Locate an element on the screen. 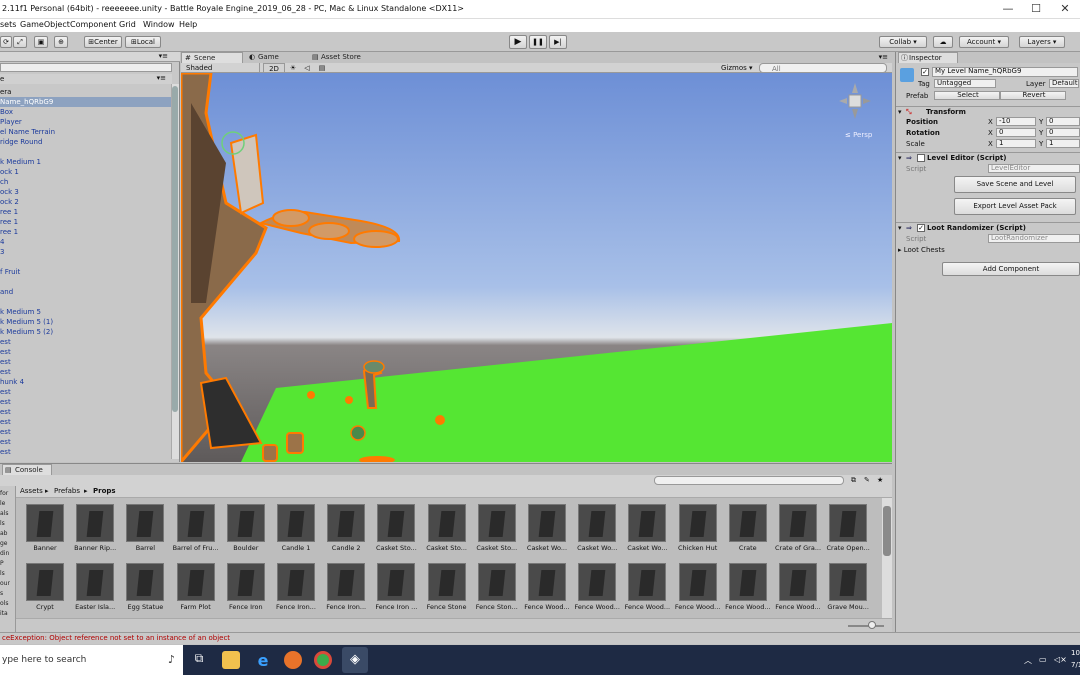  tab-asset-store: ▤ Asset Store is located at coordinates (349, 57).